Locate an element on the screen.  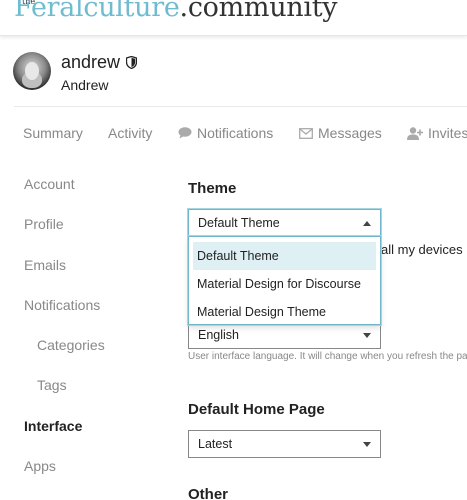
tab-summary-label: Summary is located at coordinates (53, 133).